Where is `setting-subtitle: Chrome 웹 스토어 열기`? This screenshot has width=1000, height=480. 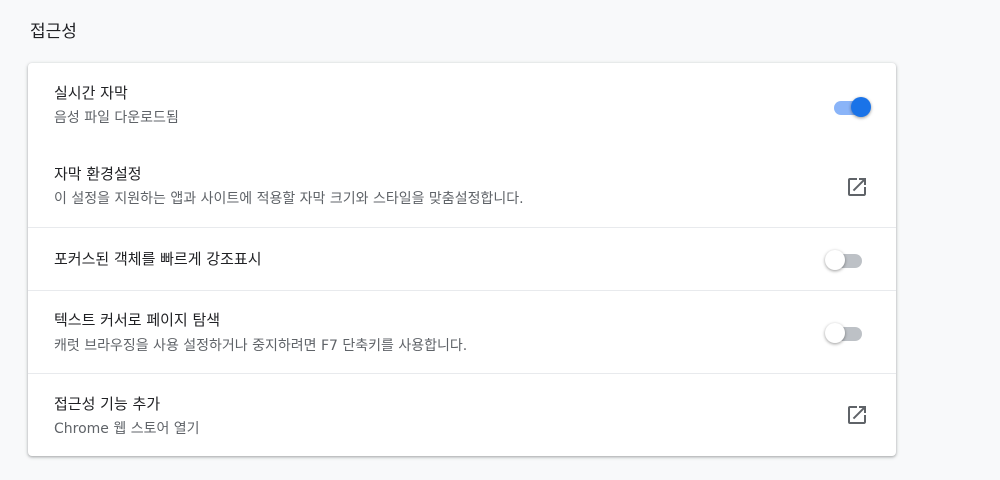 setting-subtitle: Chrome 웹 스토어 열기 is located at coordinates (127, 429).